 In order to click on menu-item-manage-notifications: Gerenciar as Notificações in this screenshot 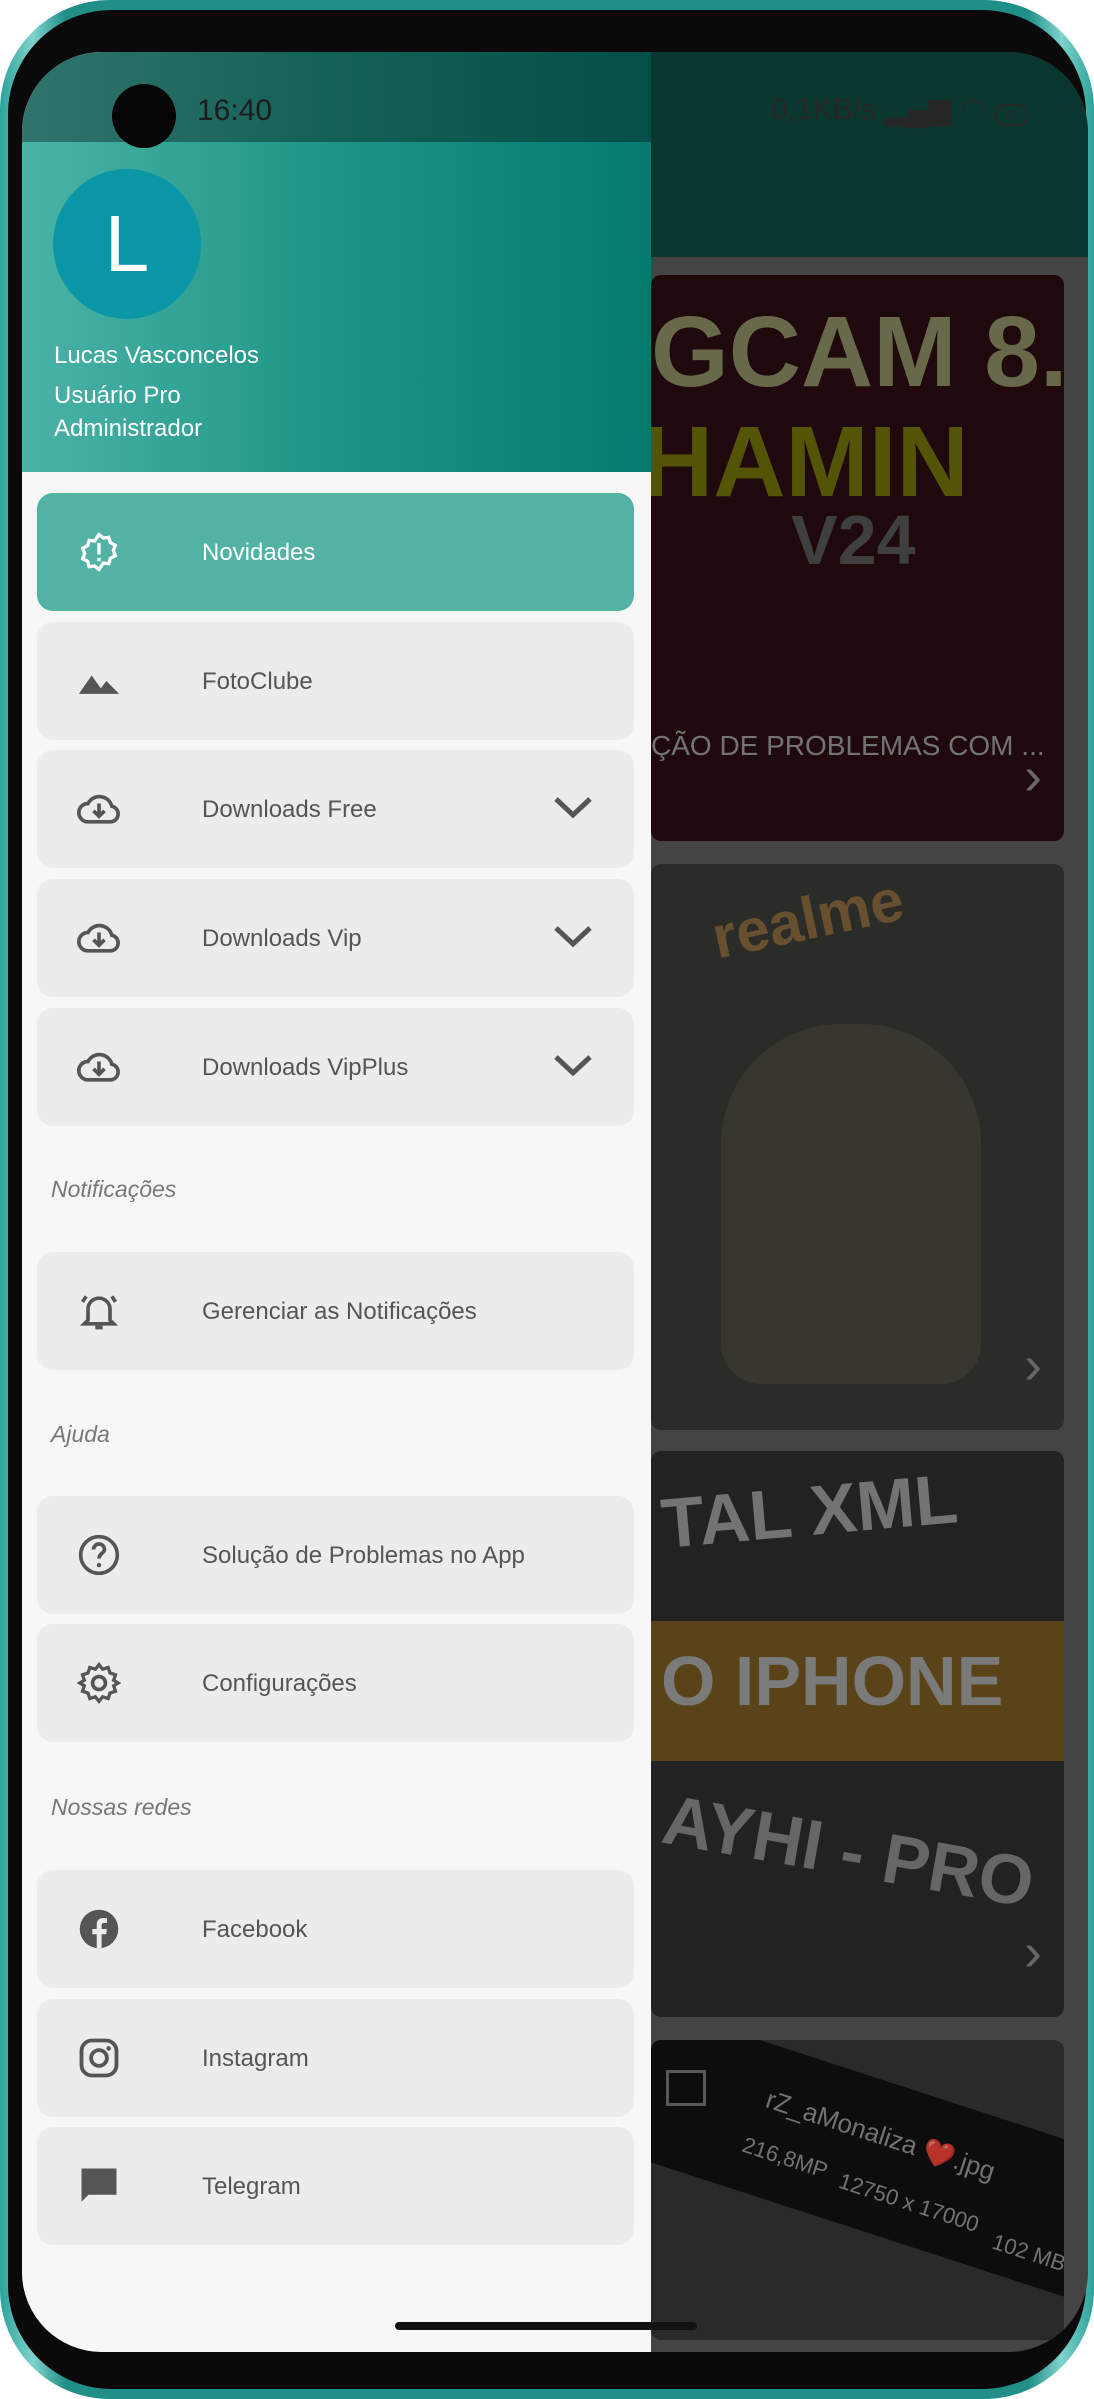, I will do `click(335, 1311)`.